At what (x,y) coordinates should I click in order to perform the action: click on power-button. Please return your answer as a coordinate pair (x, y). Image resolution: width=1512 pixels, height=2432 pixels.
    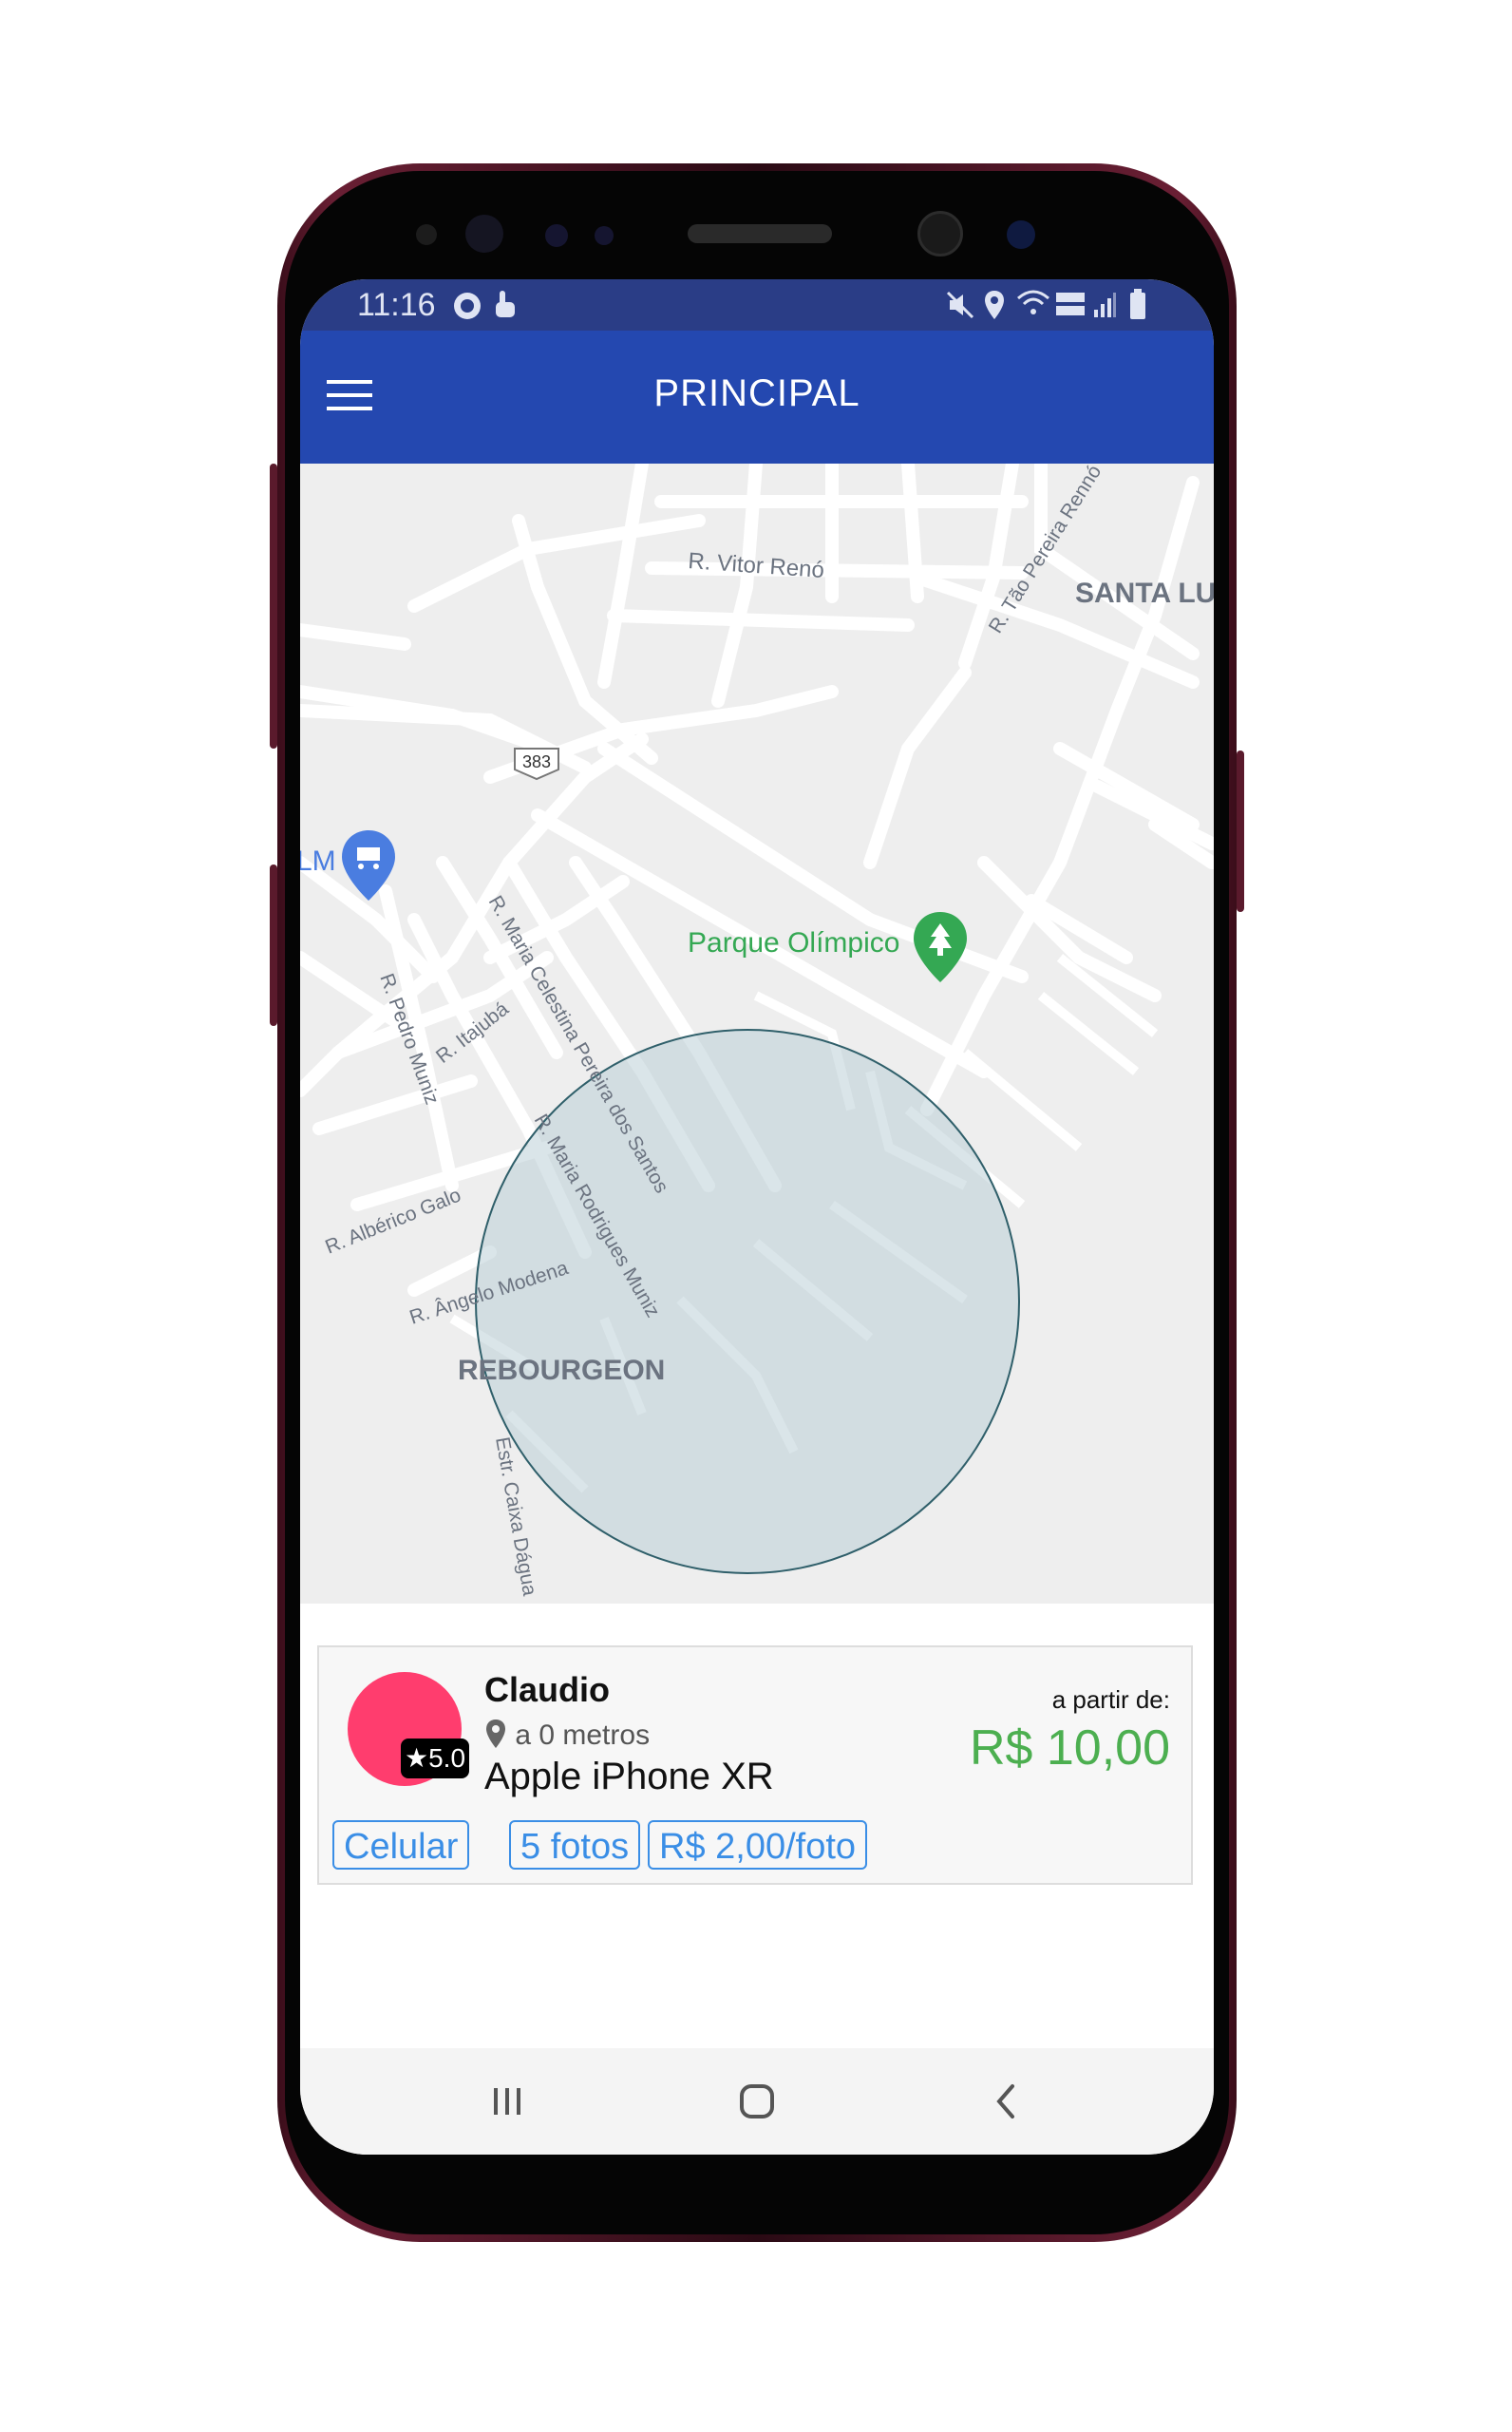
    Looking at the image, I should click on (1240, 831).